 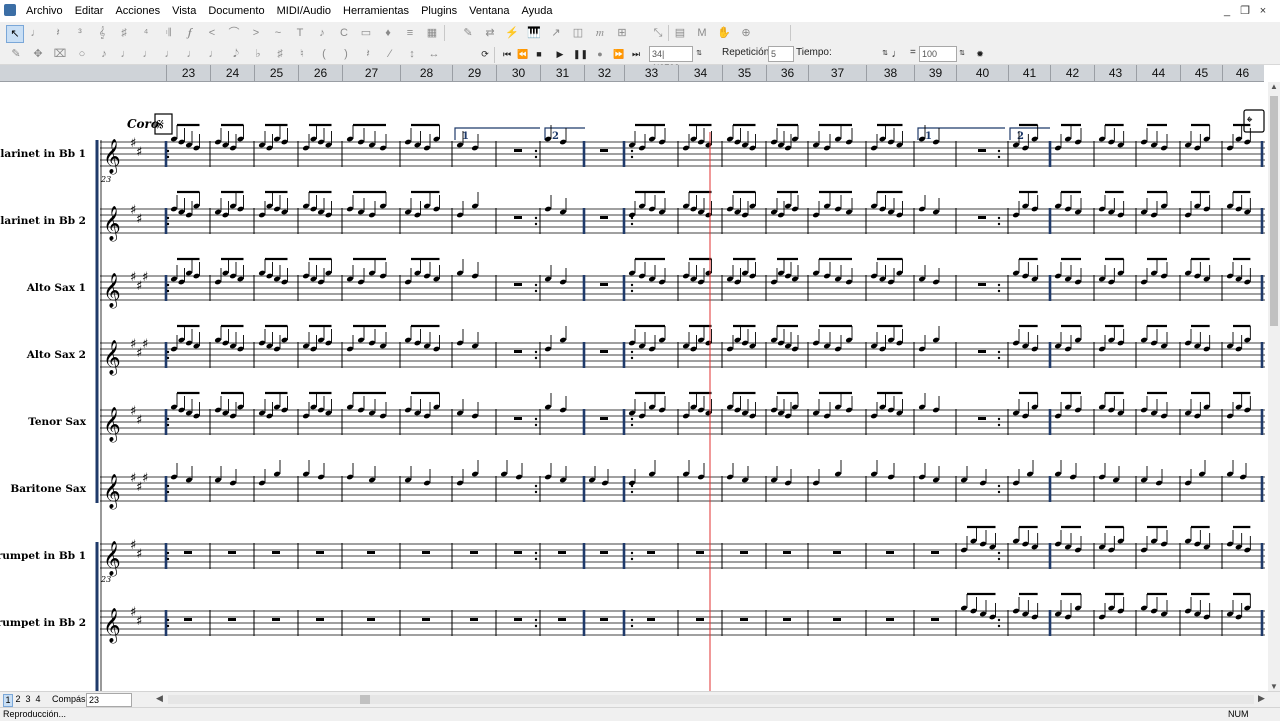 What do you see at coordinates (109, 700) in the screenshot?
I see `measure-input: 23` at bounding box center [109, 700].